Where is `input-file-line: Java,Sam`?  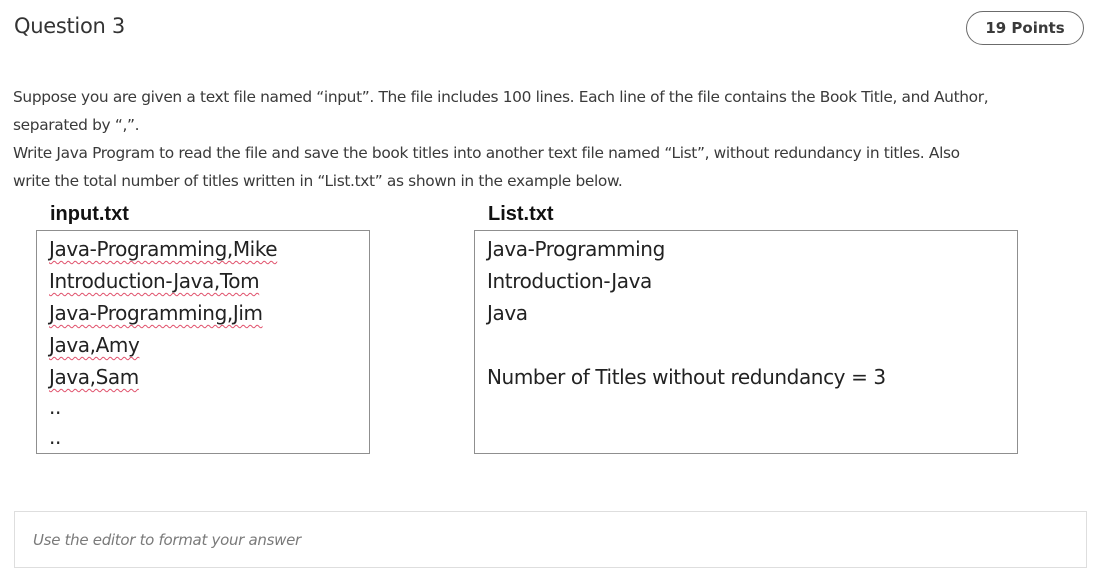
input-file-line: Java,Sam is located at coordinates (94, 377).